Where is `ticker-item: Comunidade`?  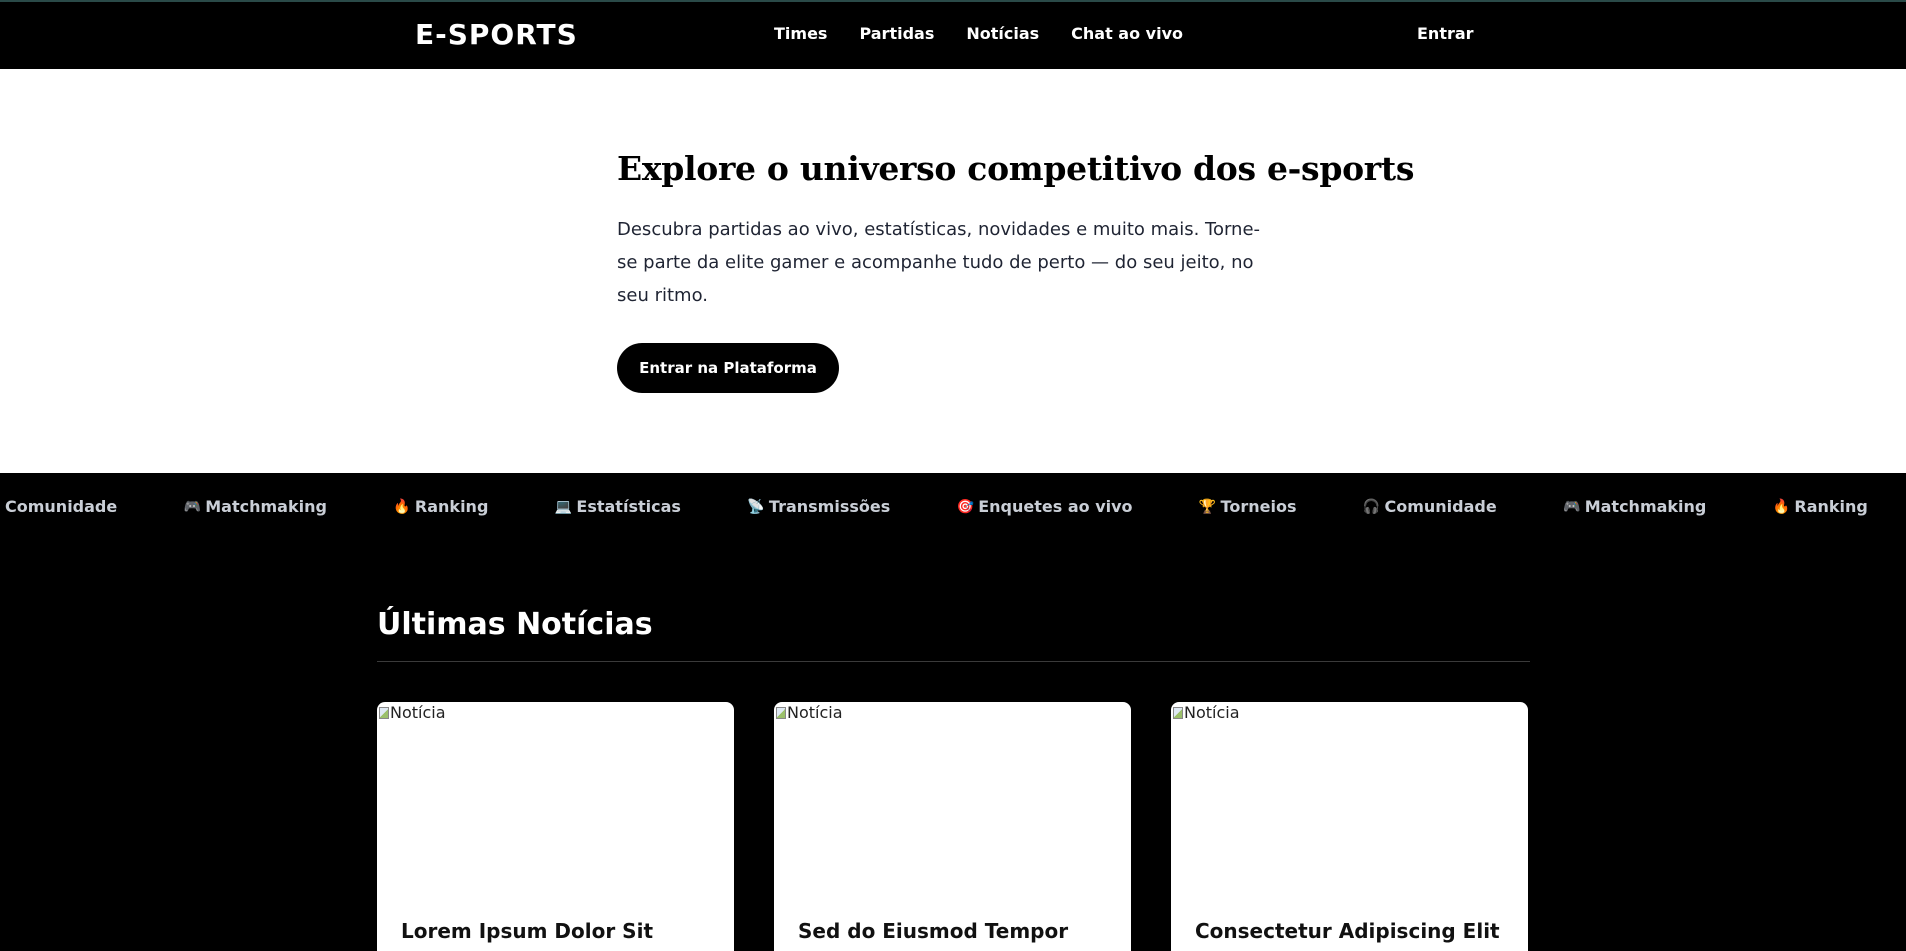 ticker-item: Comunidade is located at coordinates (61, 506).